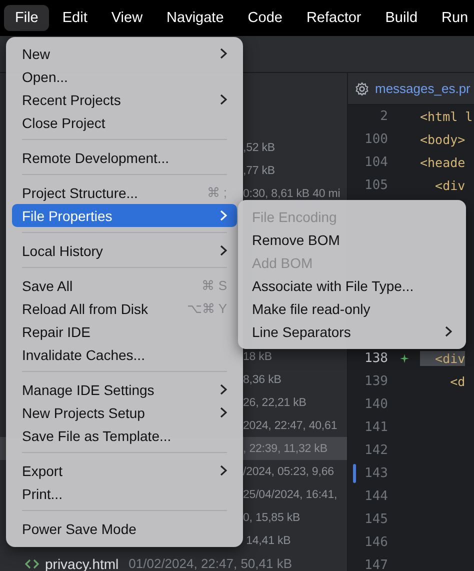 This screenshot has width=474, height=571. I want to click on menu-bar-item: Build, so click(401, 18).